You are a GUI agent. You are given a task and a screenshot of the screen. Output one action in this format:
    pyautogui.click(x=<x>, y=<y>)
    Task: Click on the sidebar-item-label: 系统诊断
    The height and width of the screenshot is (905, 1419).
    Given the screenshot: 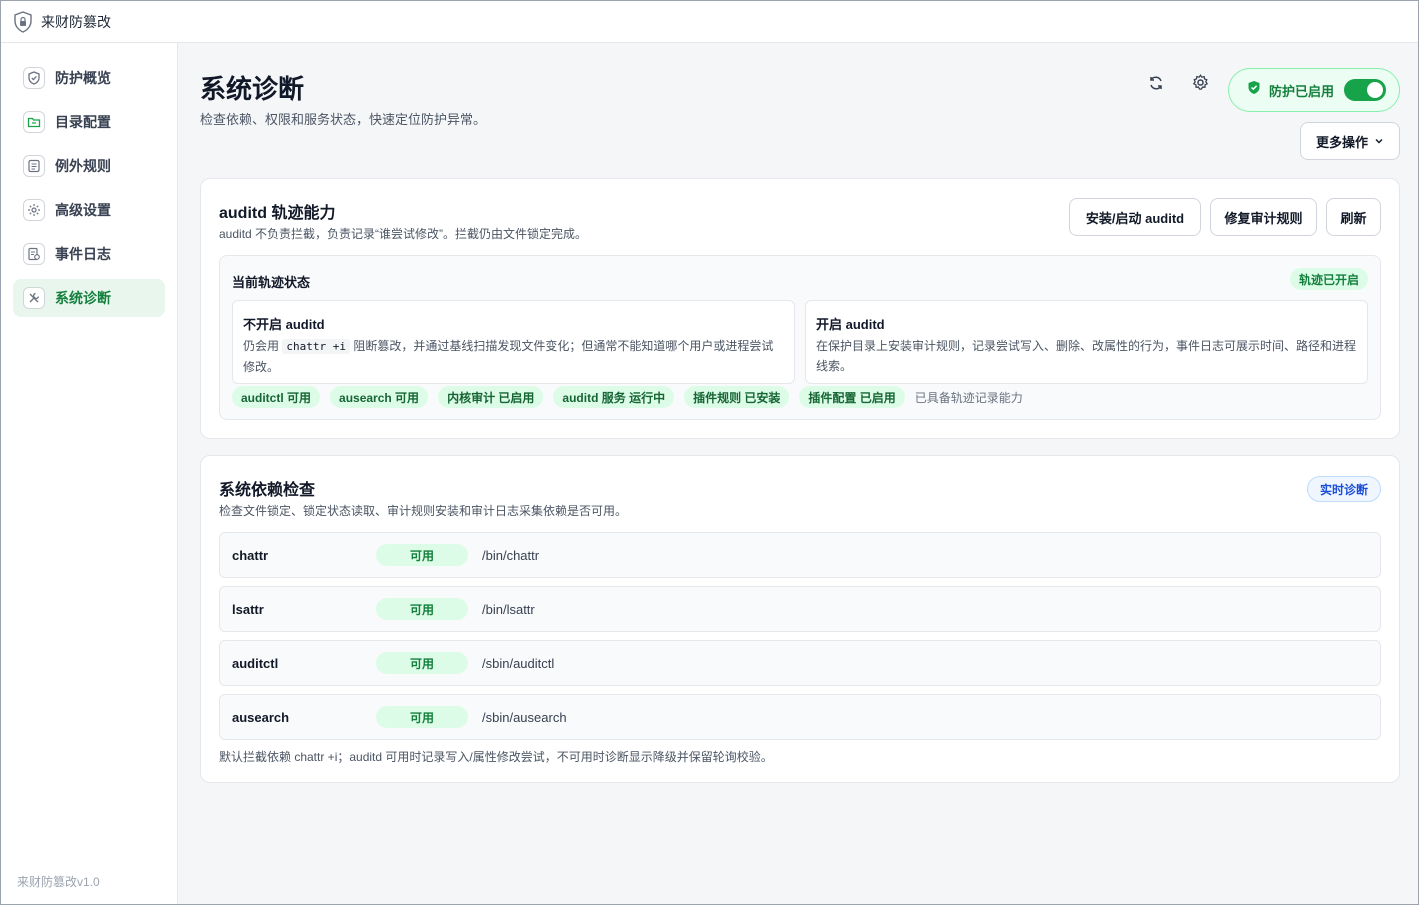 What is the action you would take?
    pyautogui.click(x=83, y=298)
    